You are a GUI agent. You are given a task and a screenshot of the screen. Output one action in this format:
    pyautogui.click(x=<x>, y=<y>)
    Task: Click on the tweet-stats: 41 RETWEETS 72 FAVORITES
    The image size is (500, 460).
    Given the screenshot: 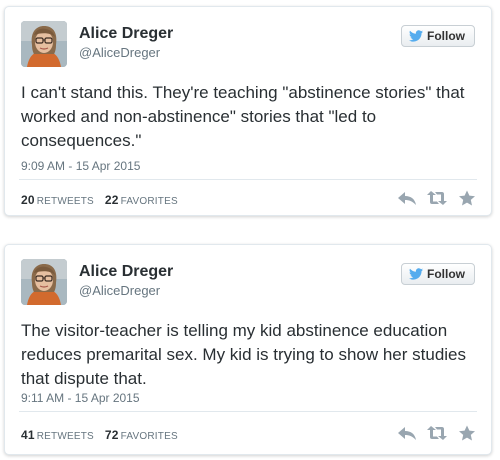 What is the action you would take?
    pyautogui.click(x=103, y=435)
    